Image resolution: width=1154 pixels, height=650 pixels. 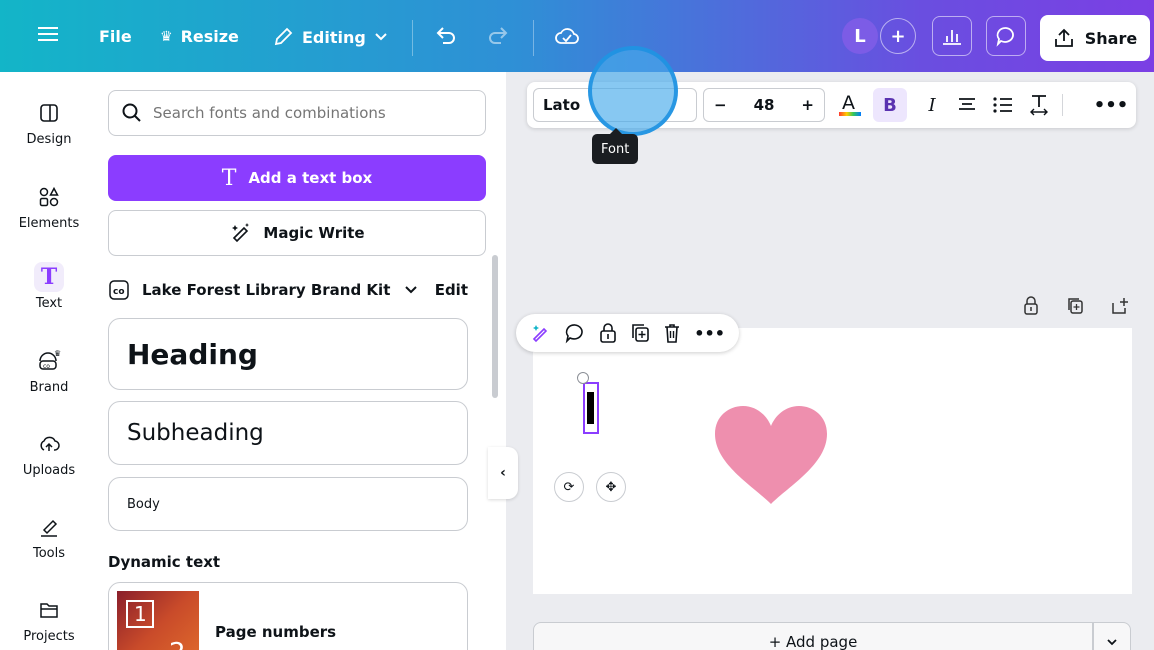 What do you see at coordinates (199, 36) in the screenshot?
I see `resize-button: ♛ Resize` at bounding box center [199, 36].